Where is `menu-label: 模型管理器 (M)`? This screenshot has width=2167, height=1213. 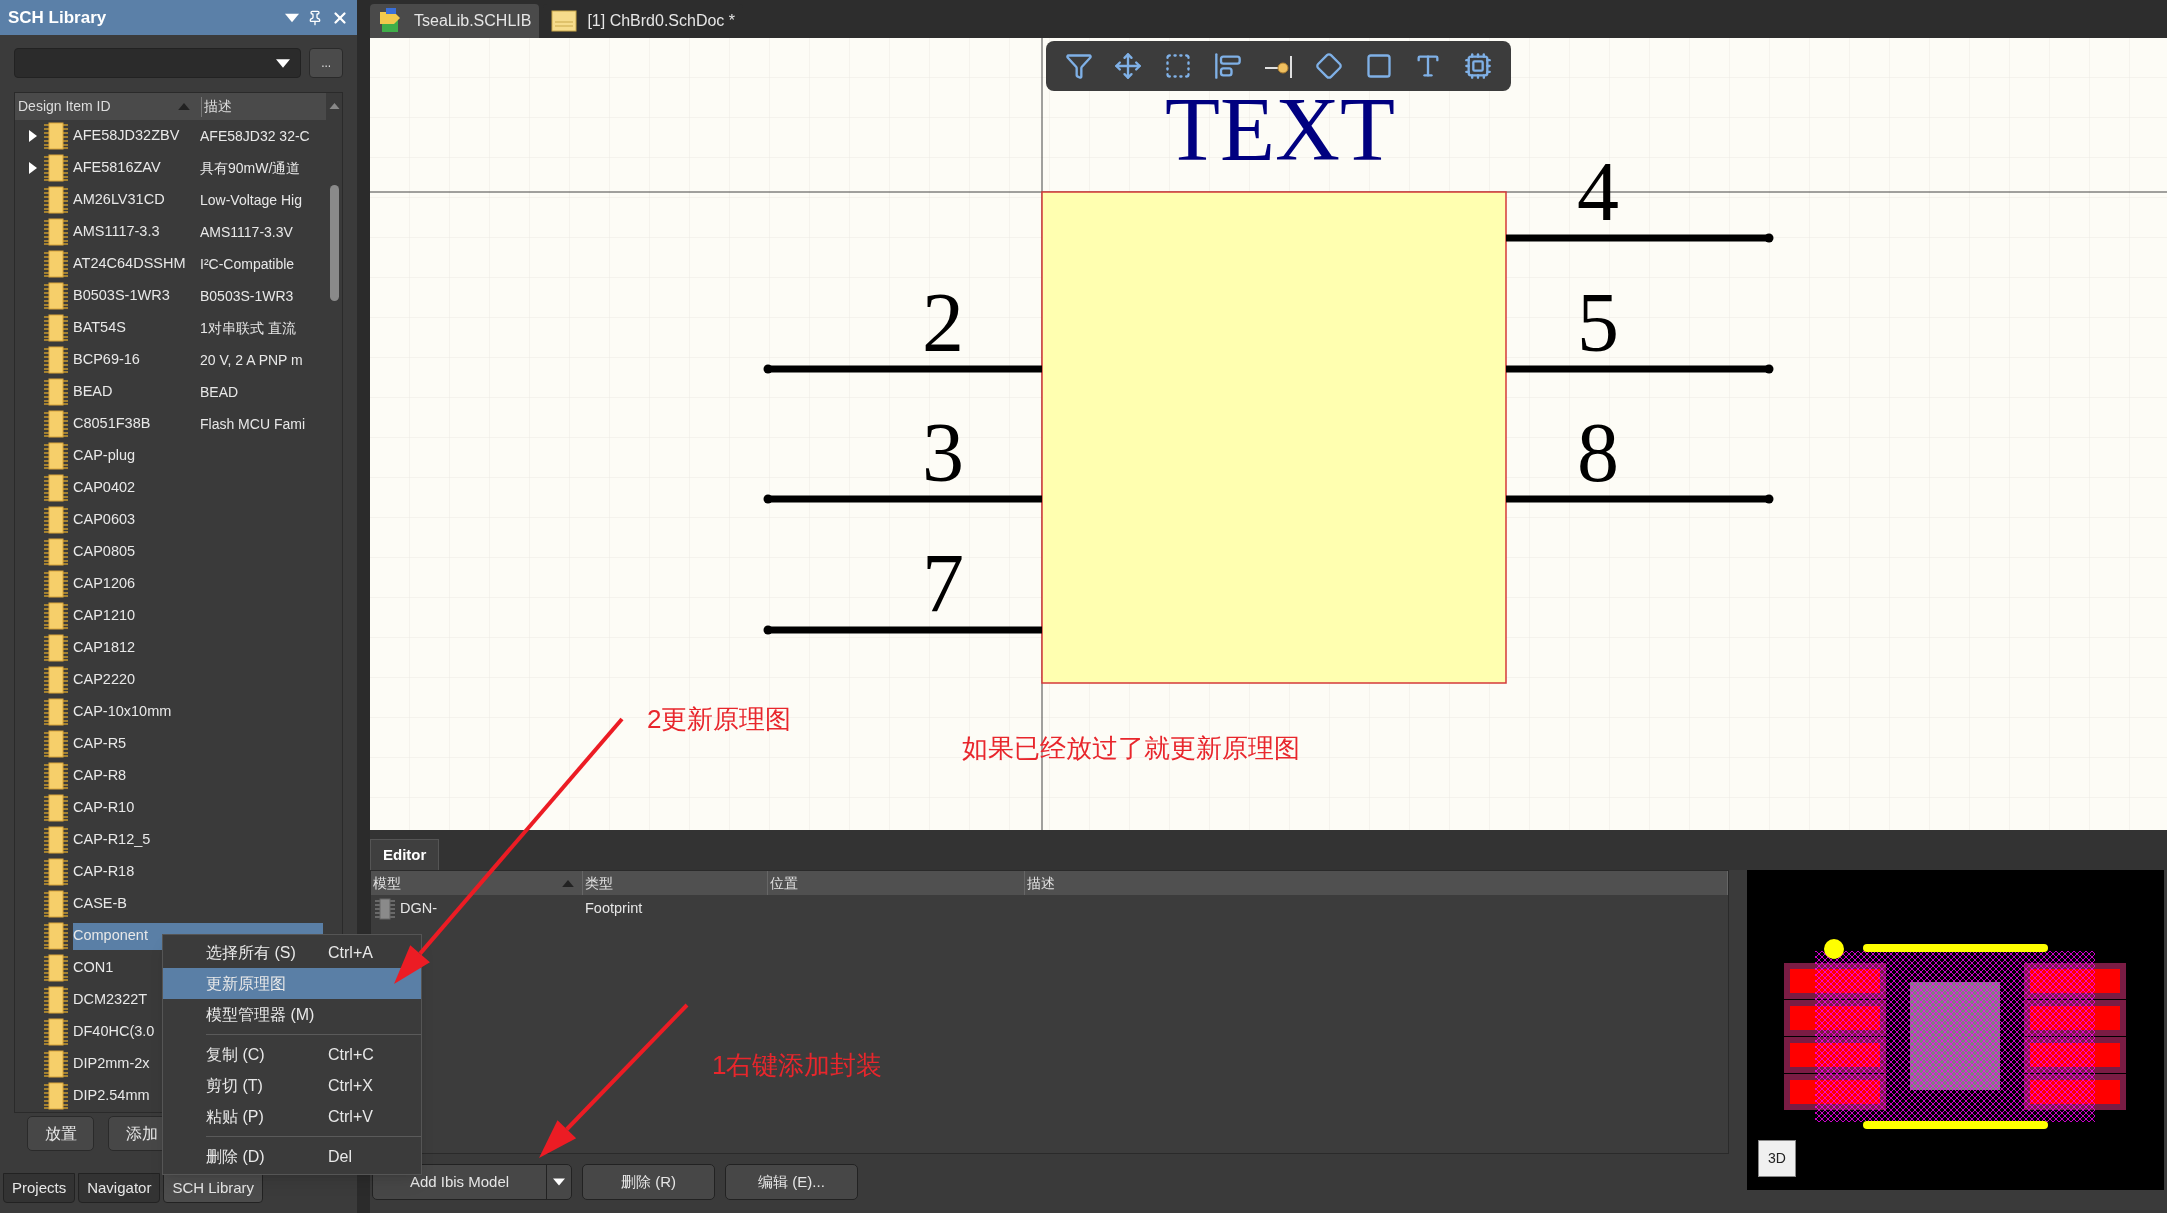 menu-label: 模型管理器 (M) is located at coordinates (261, 1014).